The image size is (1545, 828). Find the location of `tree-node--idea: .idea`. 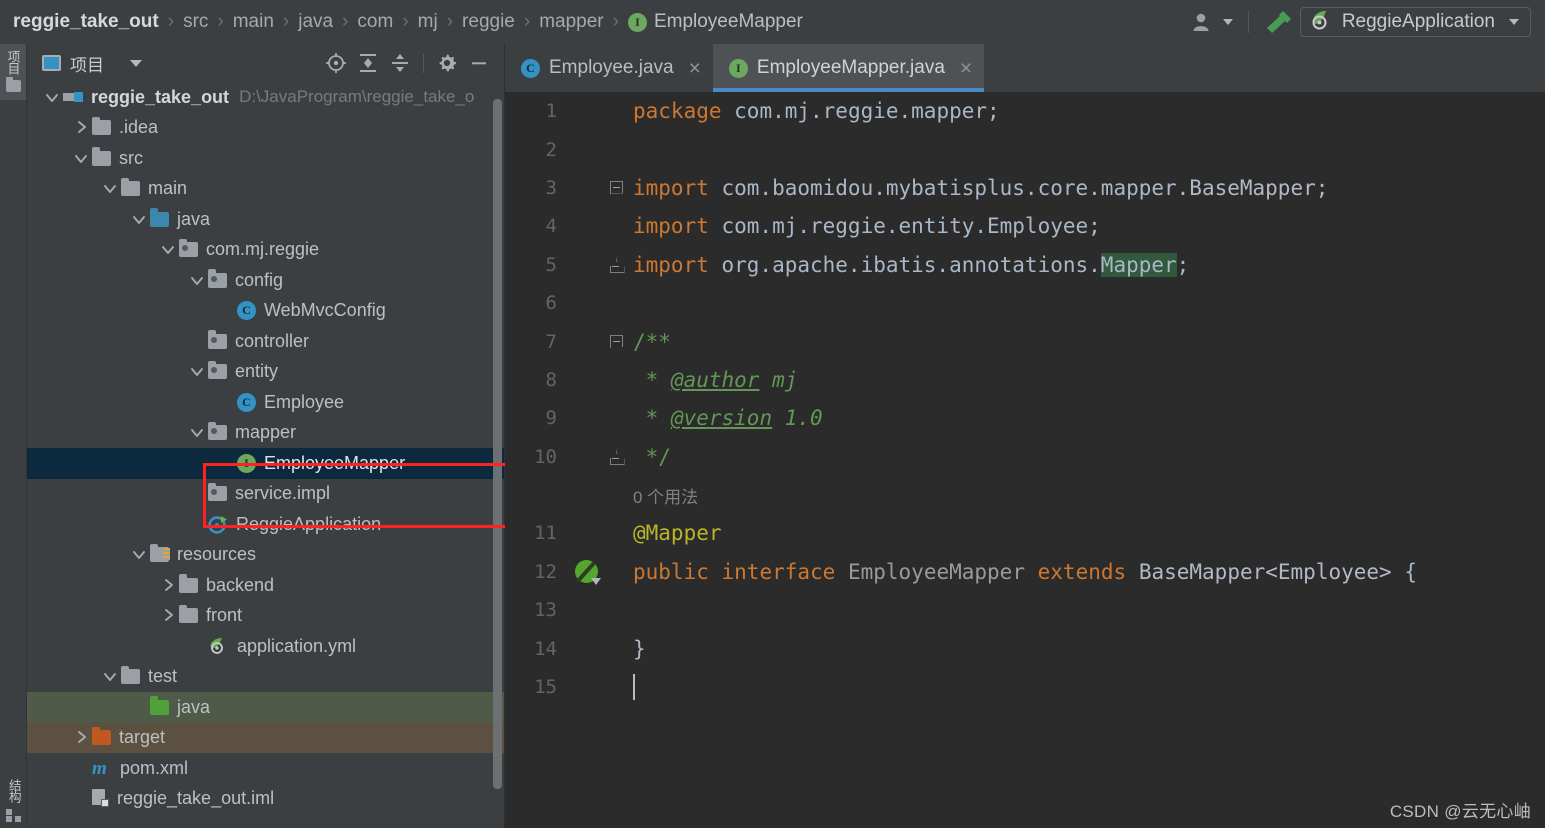

tree-node--idea: .idea is located at coordinates (266, 128).